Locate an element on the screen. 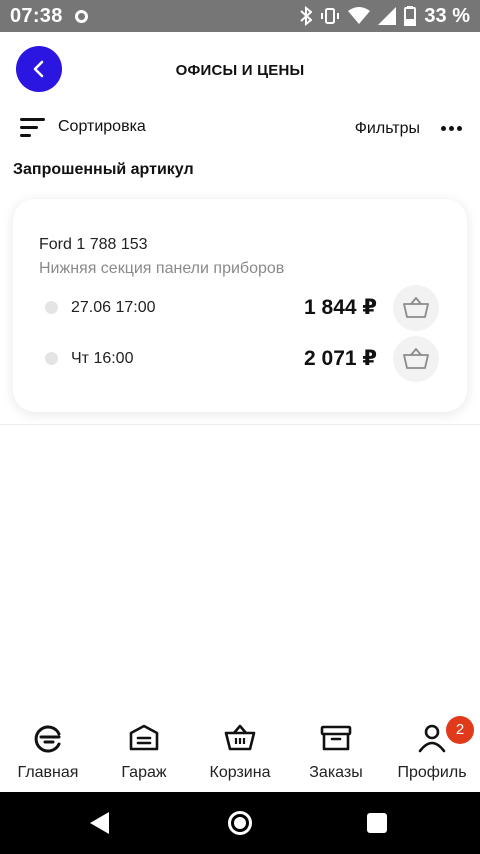 This screenshot has width=480, height=854. bluetooth-icon is located at coordinates (306, 16).